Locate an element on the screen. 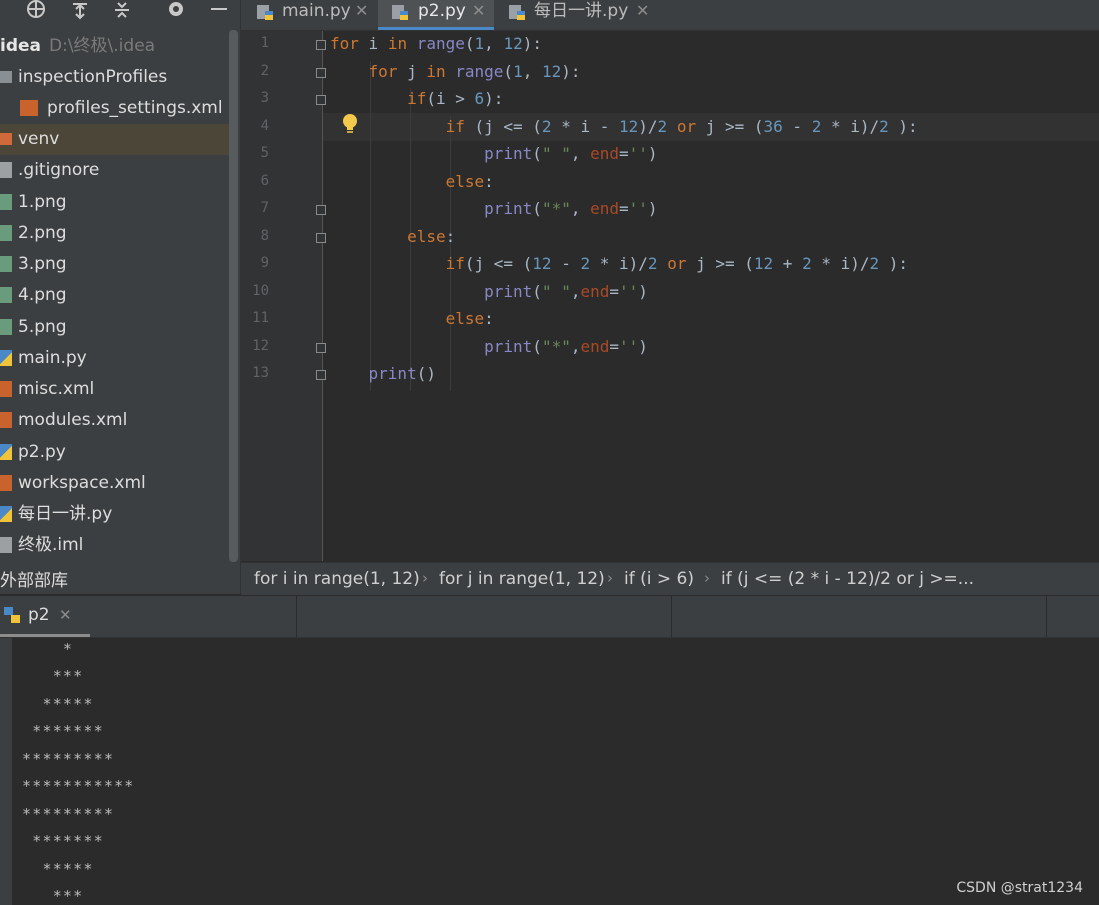  tree-item-misc-xml: misc.xml is located at coordinates (116, 389).